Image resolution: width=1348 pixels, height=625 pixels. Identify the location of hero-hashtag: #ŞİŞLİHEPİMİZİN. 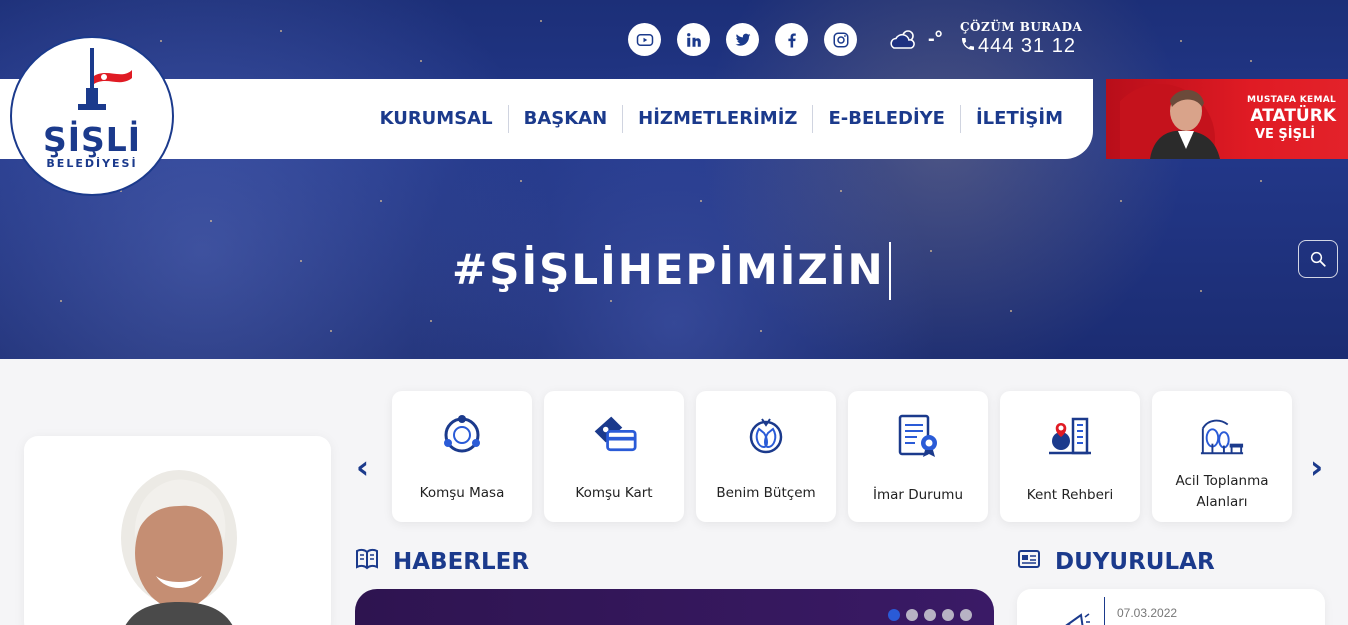
(671, 269).